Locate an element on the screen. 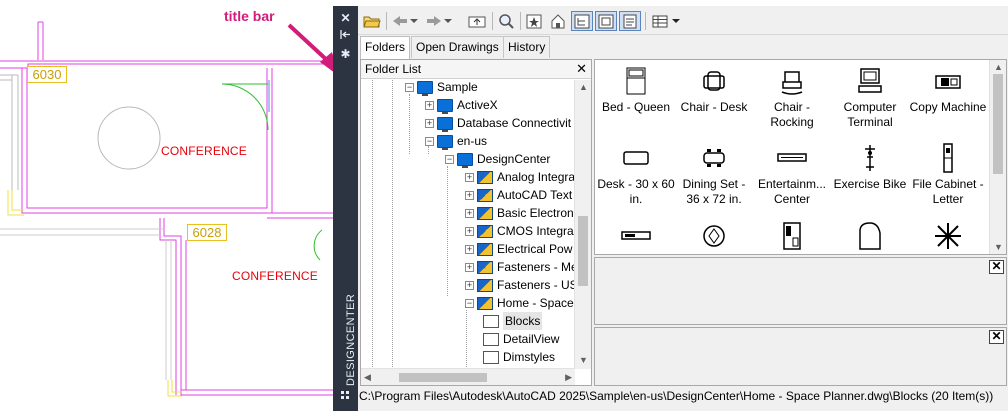 The image size is (1008, 411). block-item: Lamp - Table is located at coordinates (714, 237).